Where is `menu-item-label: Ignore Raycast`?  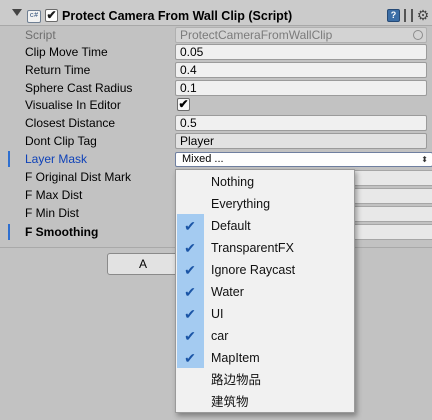 menu-item-label: Ignore Raycast is located at coordinates (253, 270).